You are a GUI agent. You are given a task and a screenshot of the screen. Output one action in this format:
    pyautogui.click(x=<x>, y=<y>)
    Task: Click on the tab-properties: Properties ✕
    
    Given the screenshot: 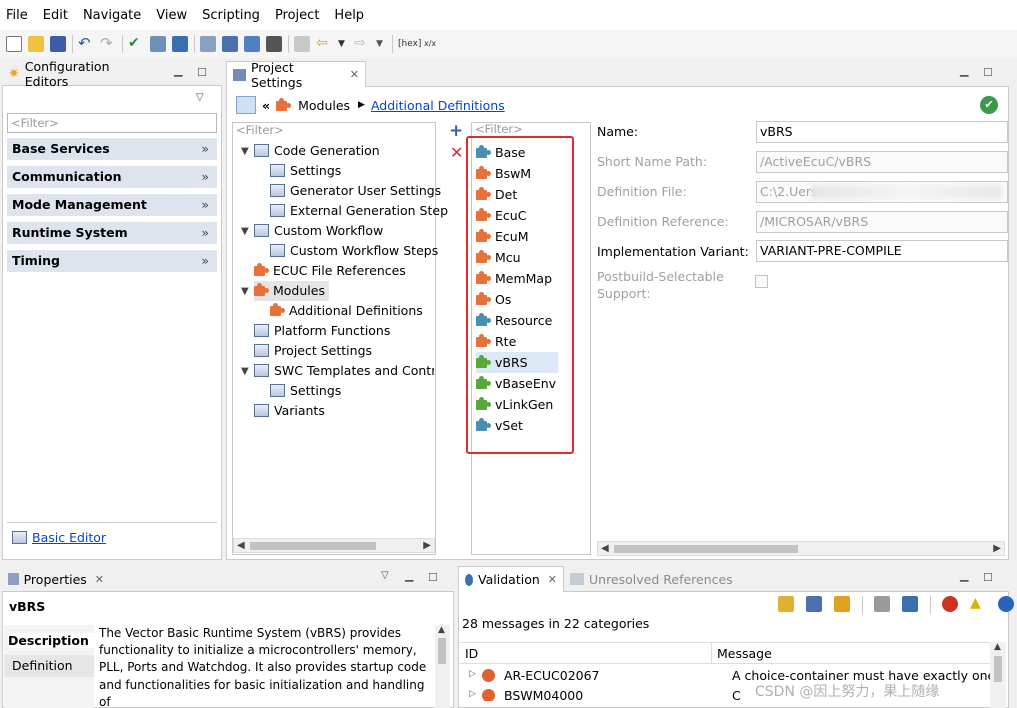 What is the action you would take?
    pyautogui.click(x=56, y=579)
    